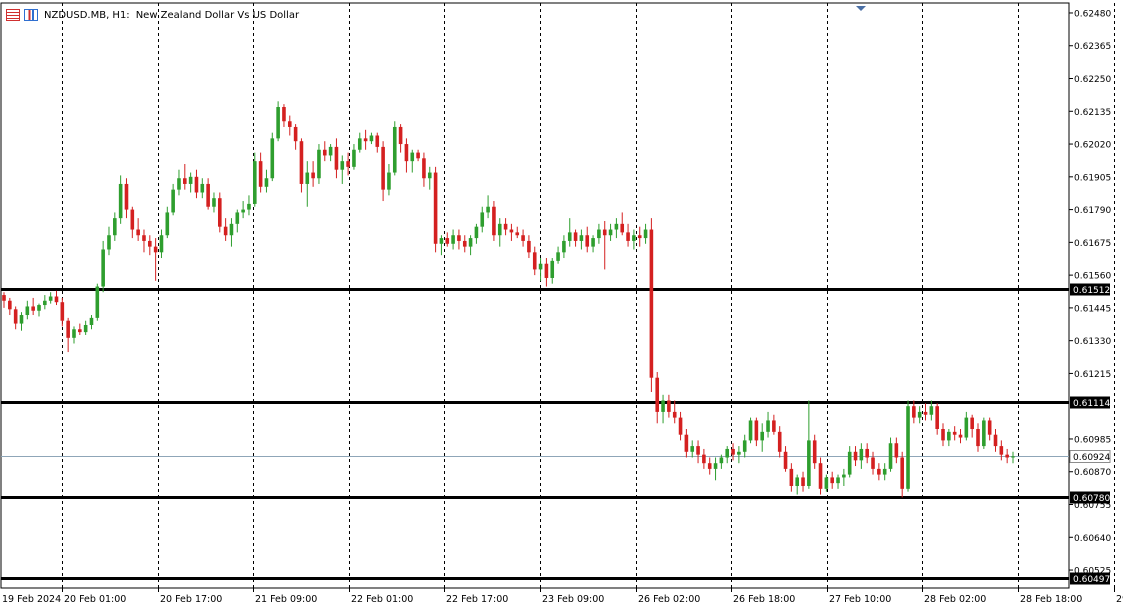 This screenshot has width=1123, height=608. Describe the element at coordinates (1092, 244) in the screenshot. I see `y-tick-label: 0.61675` at that location.